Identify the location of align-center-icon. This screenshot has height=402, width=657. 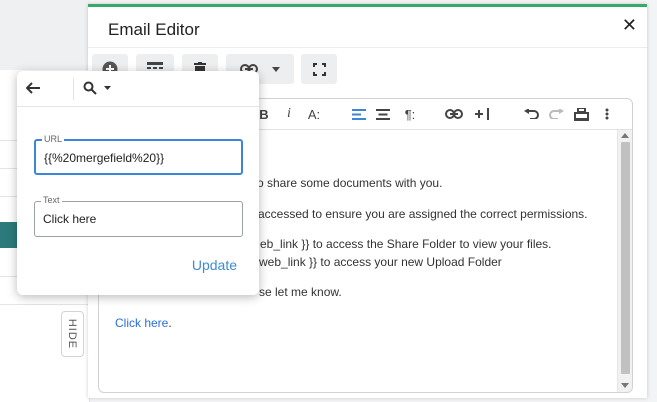
(383, 114).